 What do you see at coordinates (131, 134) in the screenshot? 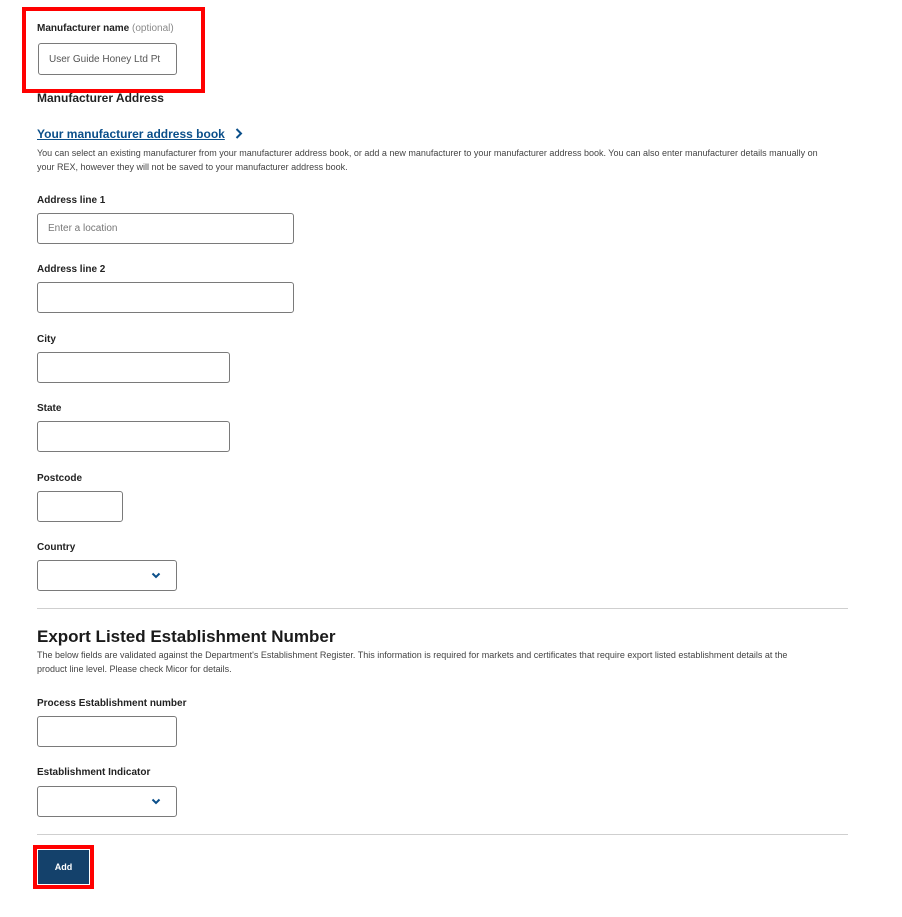
I see `address-book-link: Your manufacturer address book` at bounding box center [131, 134].